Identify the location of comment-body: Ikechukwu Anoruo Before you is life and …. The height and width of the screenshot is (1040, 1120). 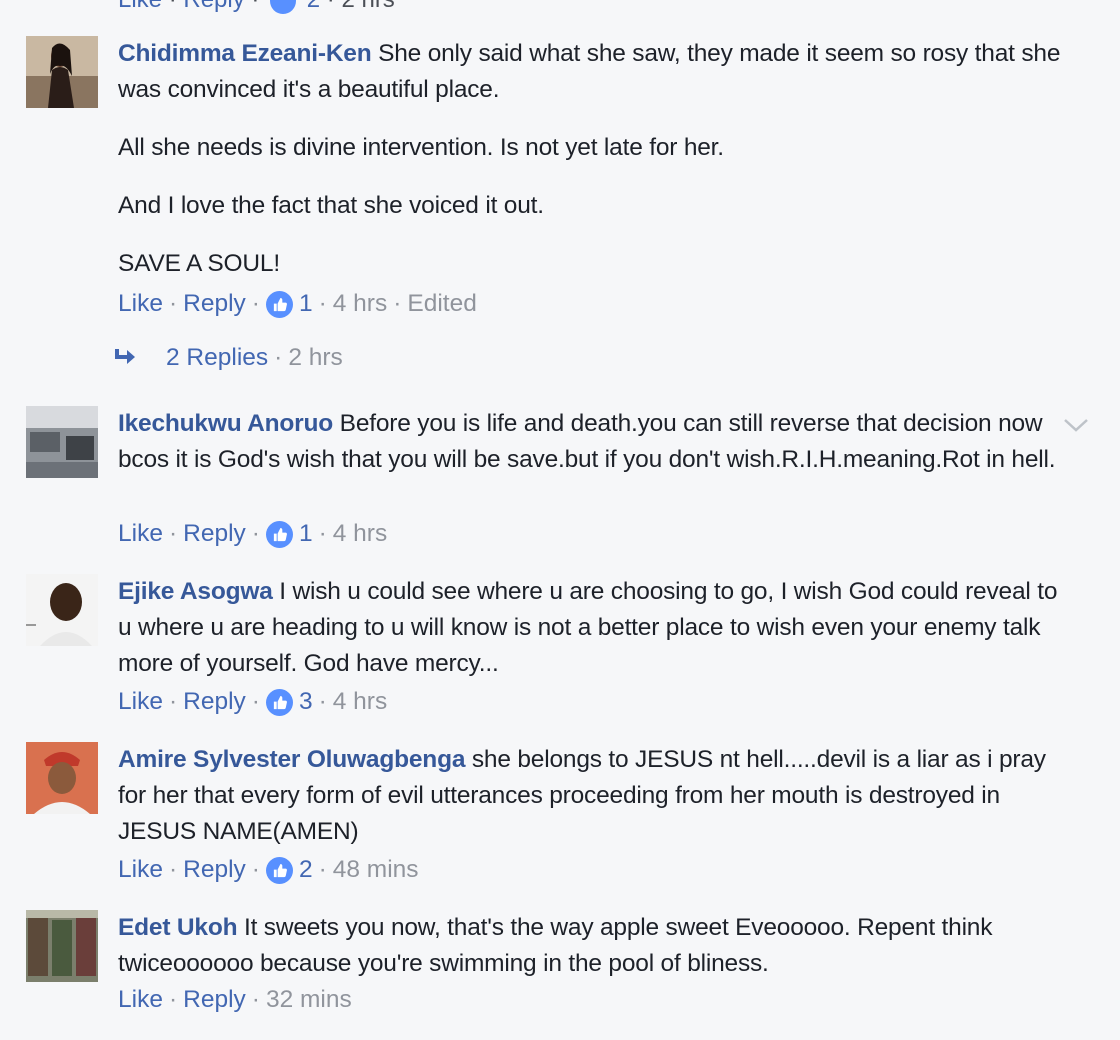
(594, 442).